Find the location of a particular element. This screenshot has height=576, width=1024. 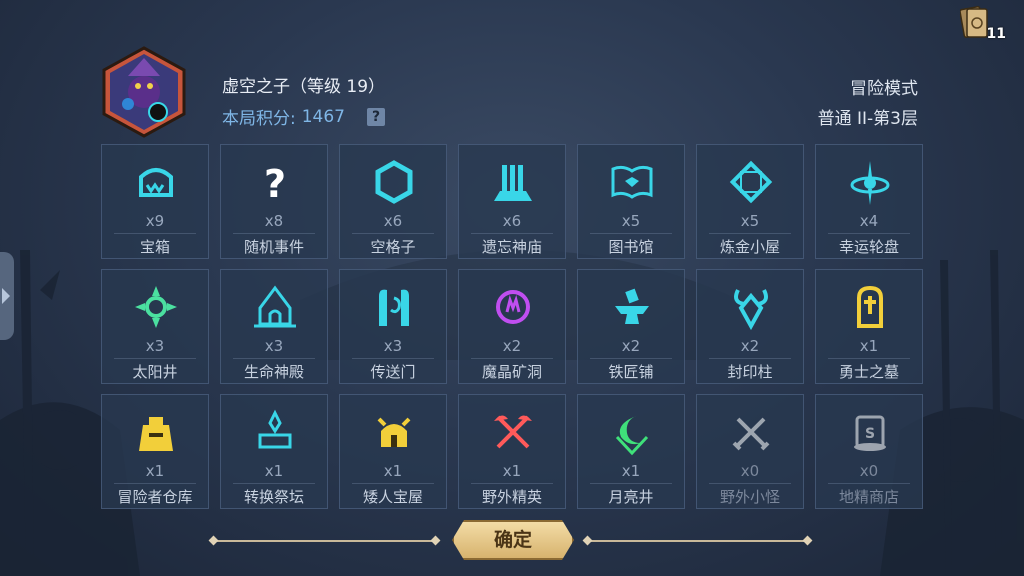

score-line: 本局积分: 1467 ? is located at coordinates (303, 116).